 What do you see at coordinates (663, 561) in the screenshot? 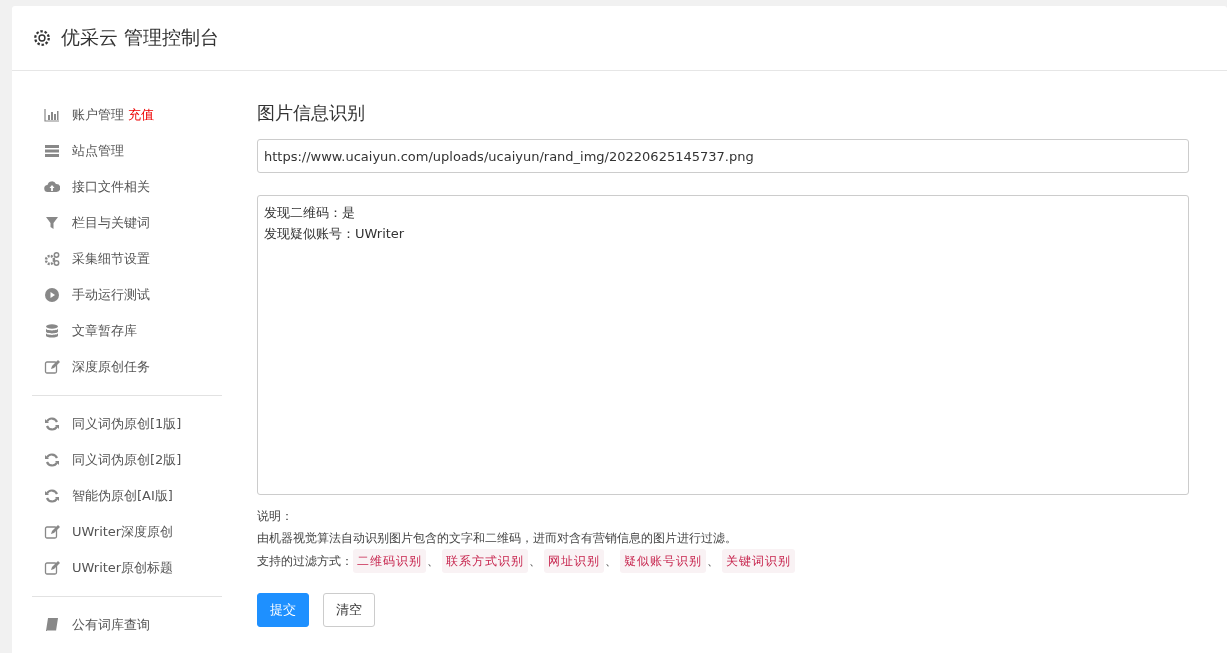
I see `filter-tag: 疑似账号识别` at bounding box center [663, 561].